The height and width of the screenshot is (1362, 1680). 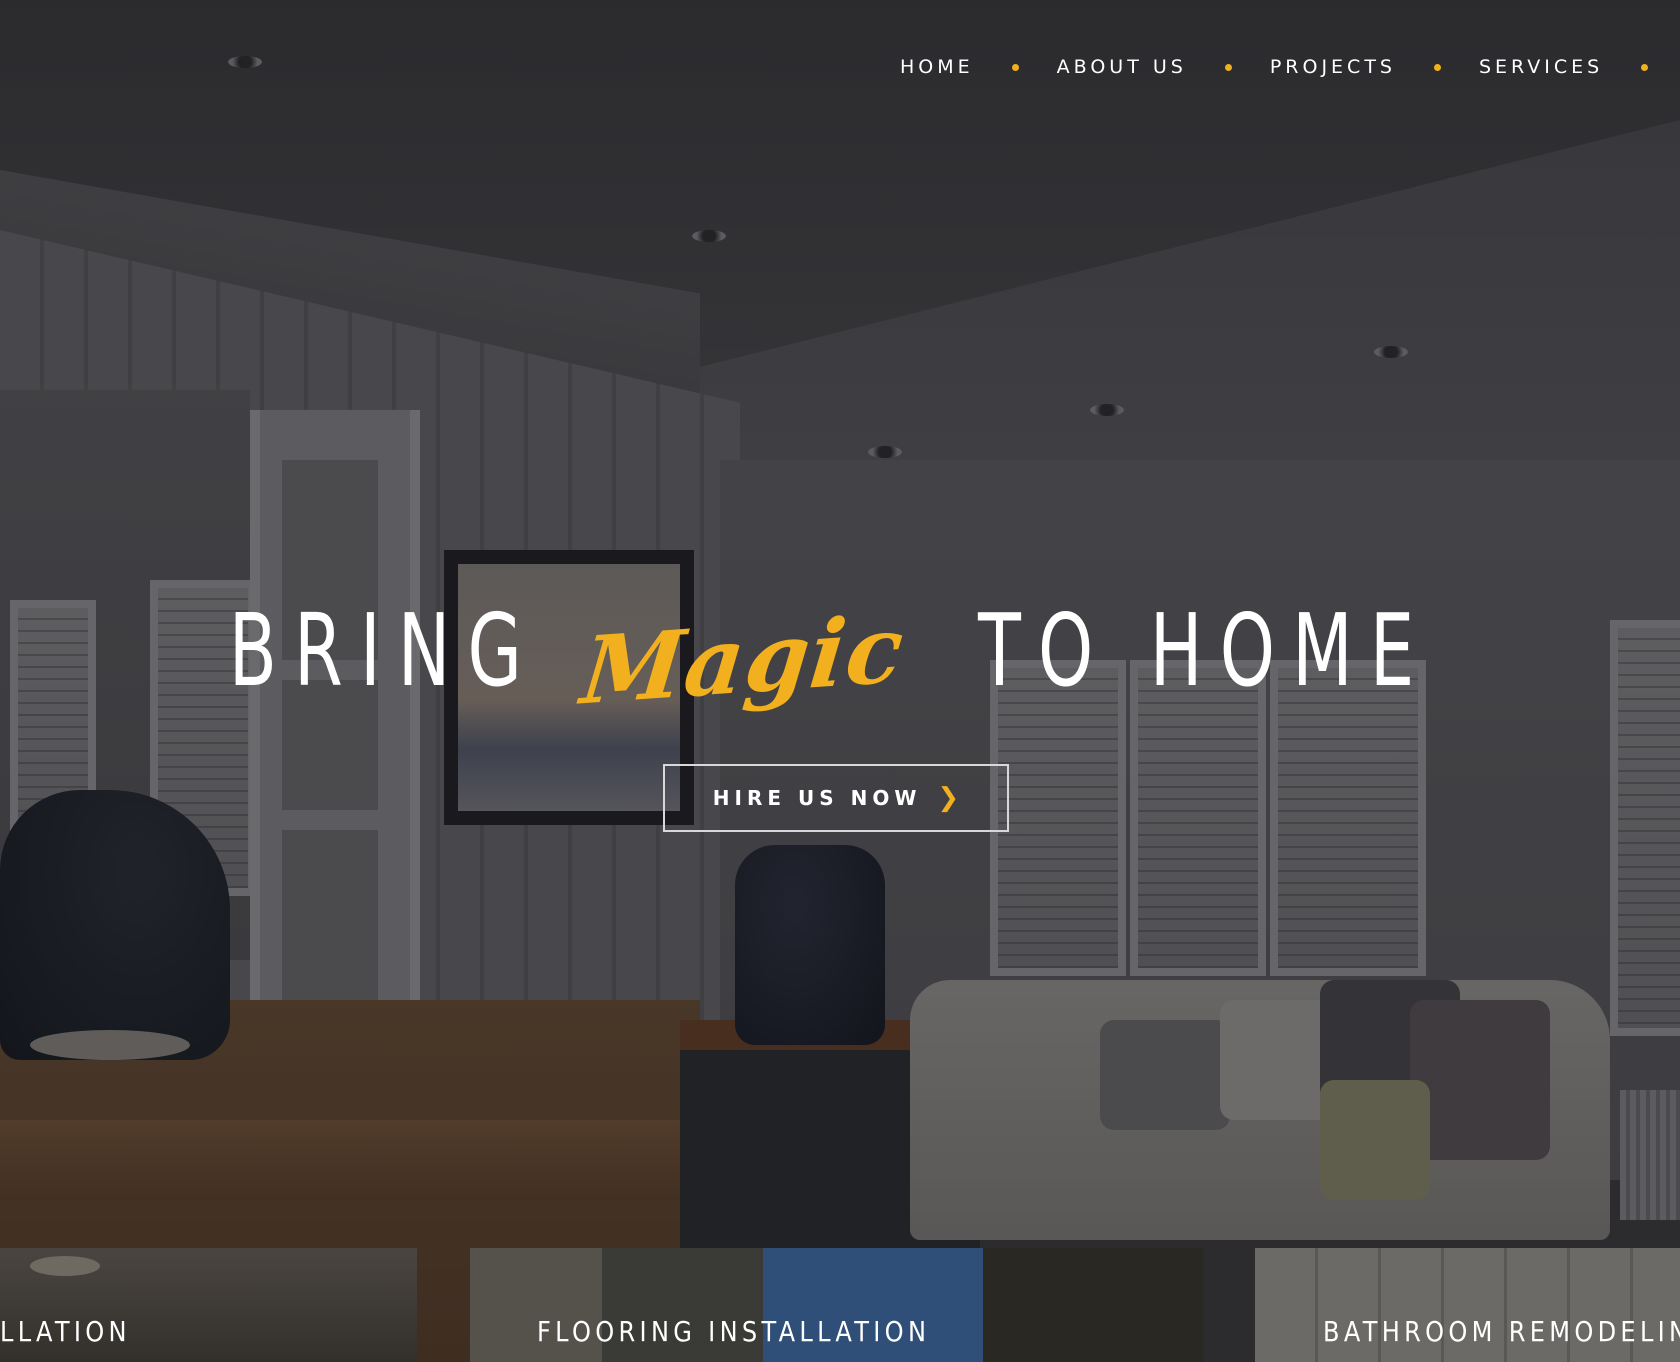 I want to click on service-tile: FLOORING INSTALLATION, so click(x=836, y=1305).